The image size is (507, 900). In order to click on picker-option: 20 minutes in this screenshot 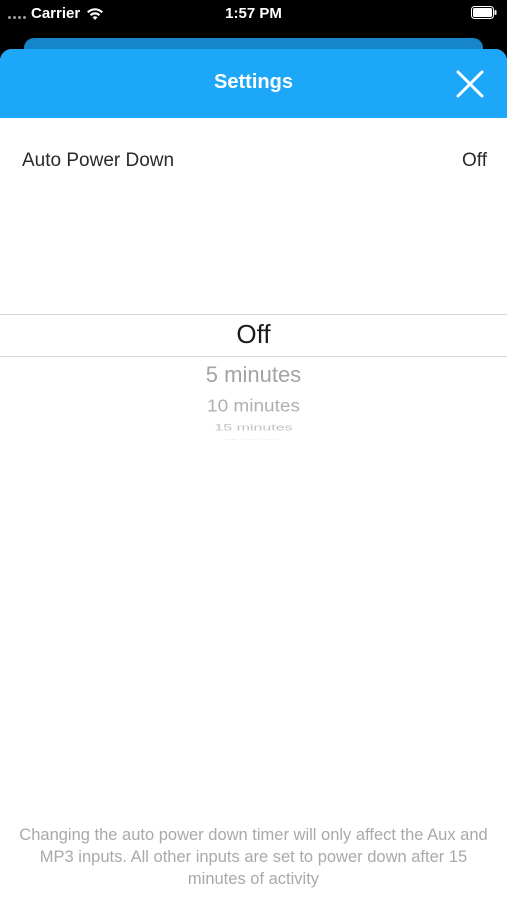, I will do `click(253, 439)`.